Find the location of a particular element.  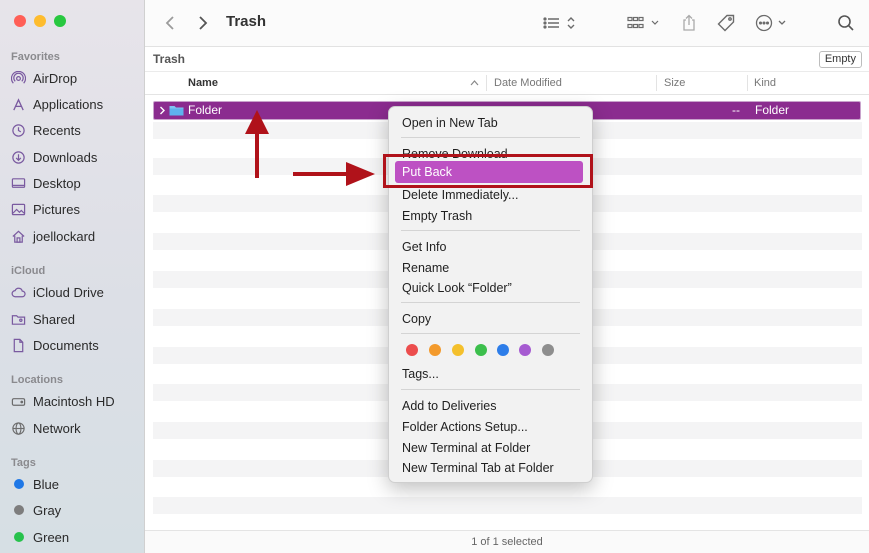

up-arrow-icon is located at coordinates (257, 144).